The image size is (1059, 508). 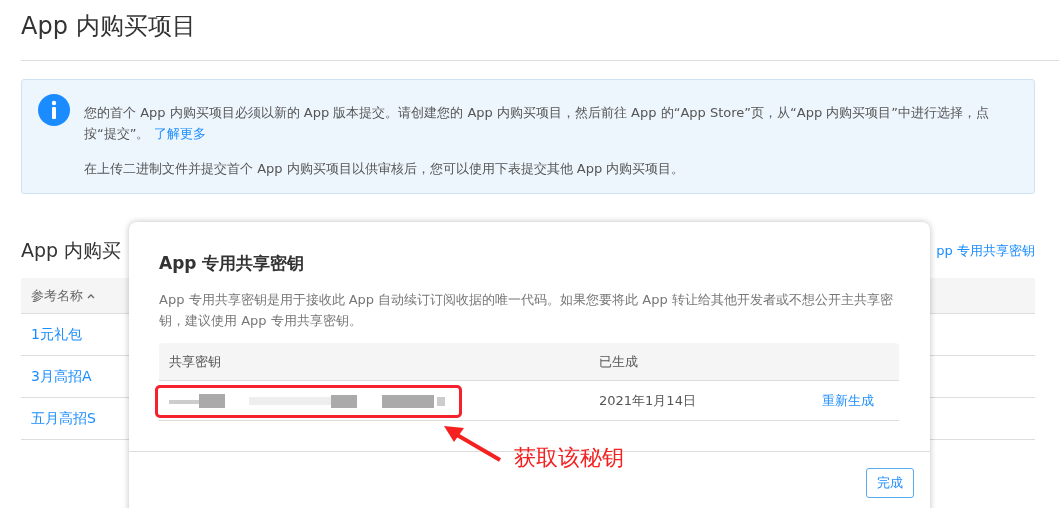 What do you see at coordinates (71, 250) in the screenshot?
I see `section-title: App 内购买` at bounding box center [71, 250].